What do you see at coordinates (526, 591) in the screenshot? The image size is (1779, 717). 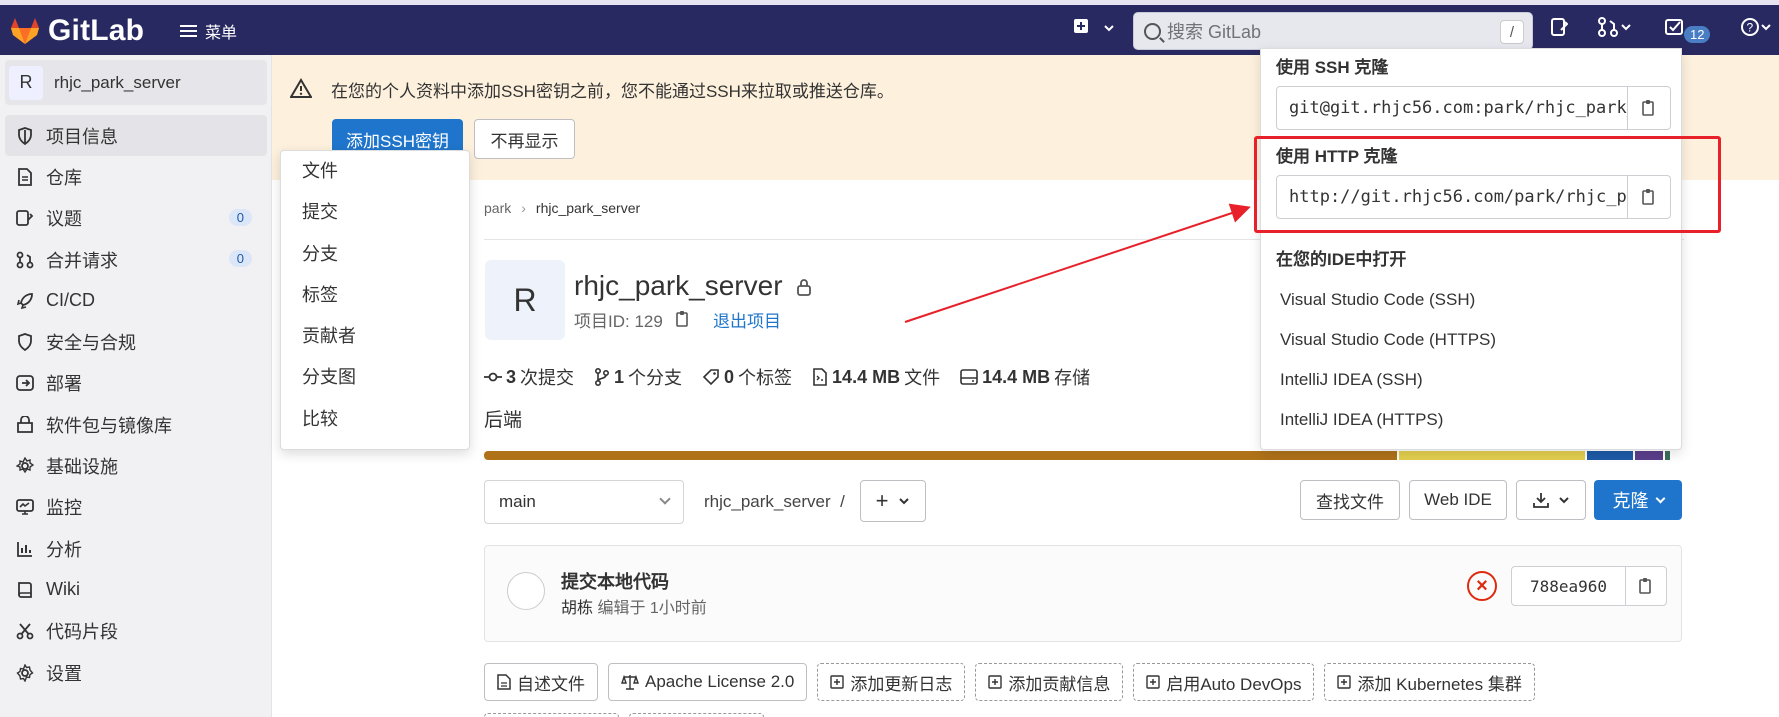 I see `author-avatar` at bounding box center [526, 591].